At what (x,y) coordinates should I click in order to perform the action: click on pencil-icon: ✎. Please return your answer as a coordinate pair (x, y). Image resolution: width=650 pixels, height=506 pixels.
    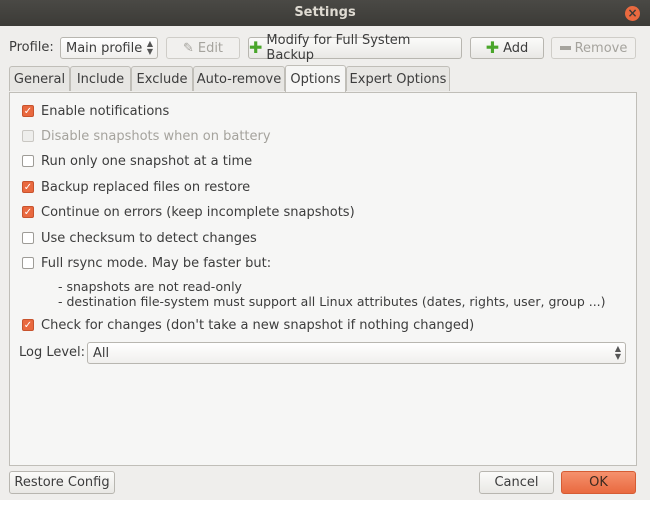
    Looking at the image, I should click on (188, 48).